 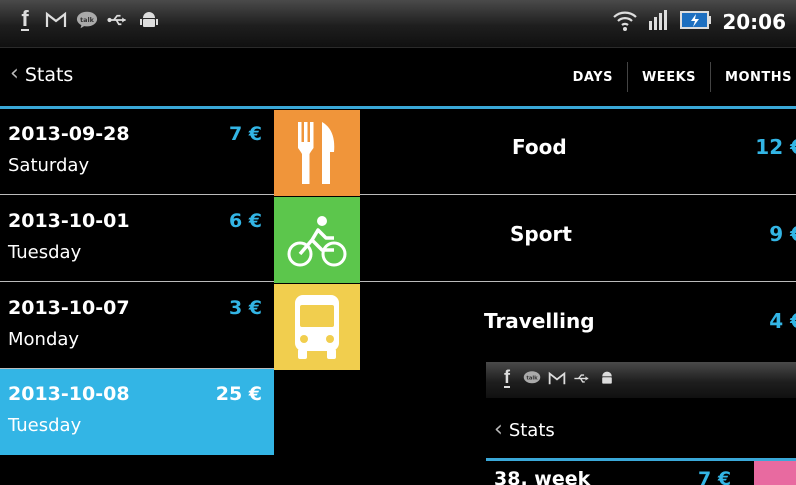 What do you see at coordinates (49, 74) in the screenshot?
I see `back-label: Stats` at bounding box center [49, 74].